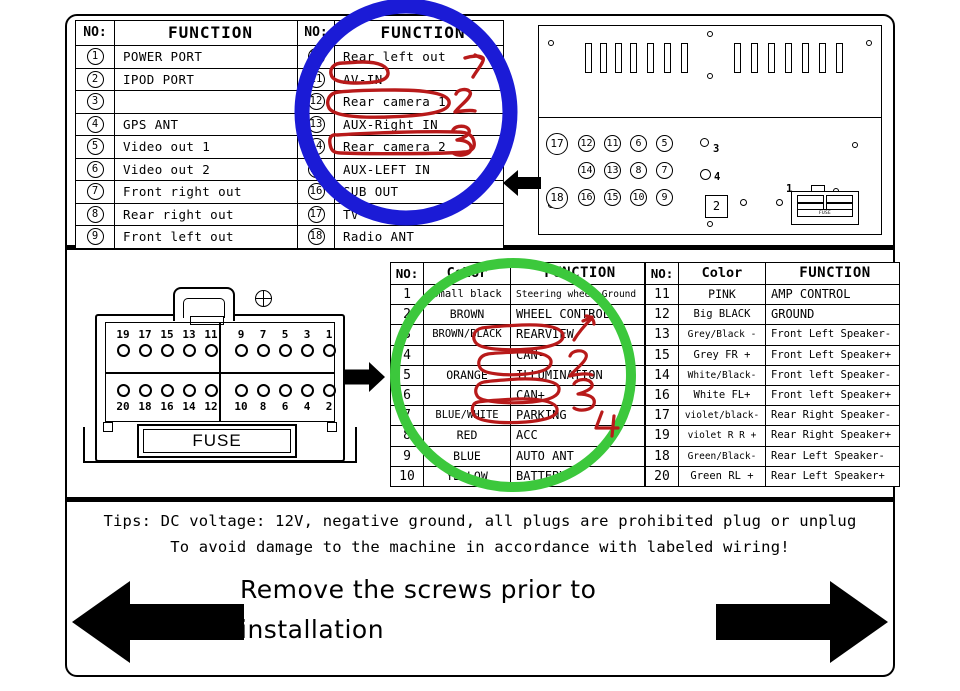 This screenshot has width=960, height=691. I want to click on plug-pin-label-20: 20, so click(123, 406).